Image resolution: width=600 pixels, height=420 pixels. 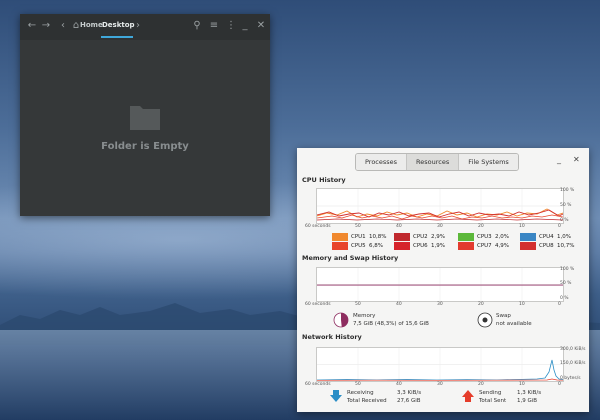 What do you see at coordinates (364, 316) in the screenshot?
I see `memory-label: Memory` at bounding box center [364, 316].